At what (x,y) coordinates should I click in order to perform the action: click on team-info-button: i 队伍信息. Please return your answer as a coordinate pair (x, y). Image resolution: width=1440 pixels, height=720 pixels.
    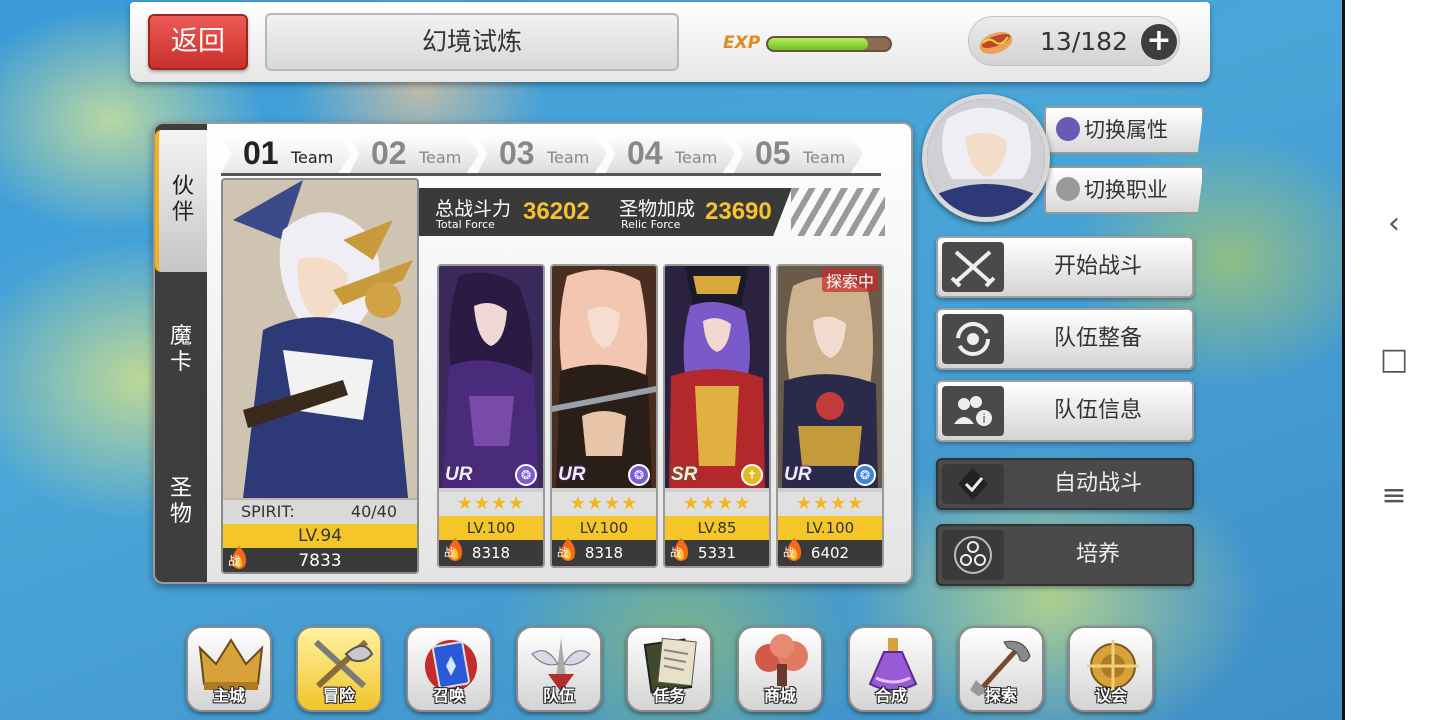
    Looking at the image, I should click on (1065, 411).